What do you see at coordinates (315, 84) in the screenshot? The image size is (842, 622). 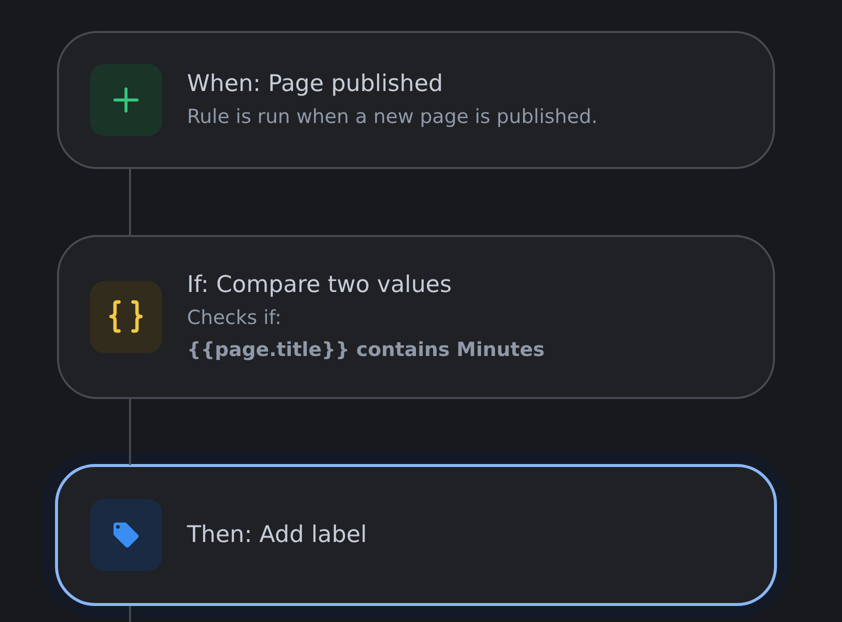 I see `step-title: When: Page published` at bounding box center [315, 84].